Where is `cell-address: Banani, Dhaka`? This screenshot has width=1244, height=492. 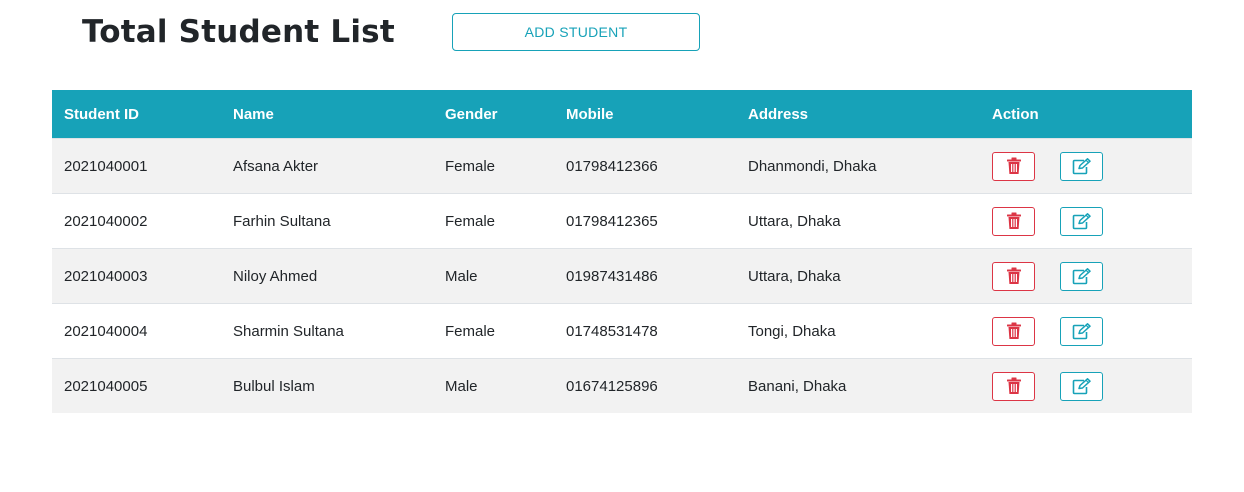
cell-address: Banani, Dhaka is located at coordinates (858, 385).